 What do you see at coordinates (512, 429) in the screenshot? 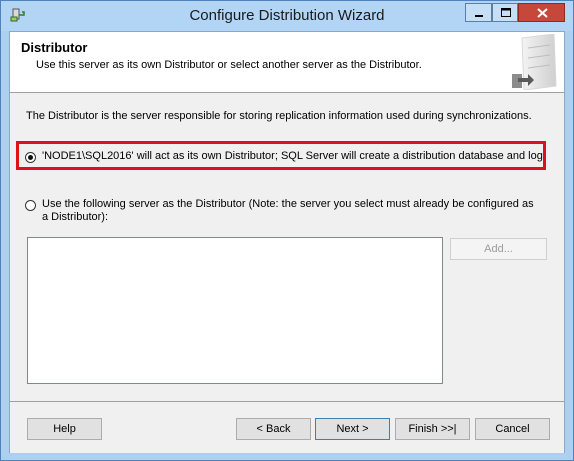
I see `cancel-button: Cancel` at bounding box center [512, 429].